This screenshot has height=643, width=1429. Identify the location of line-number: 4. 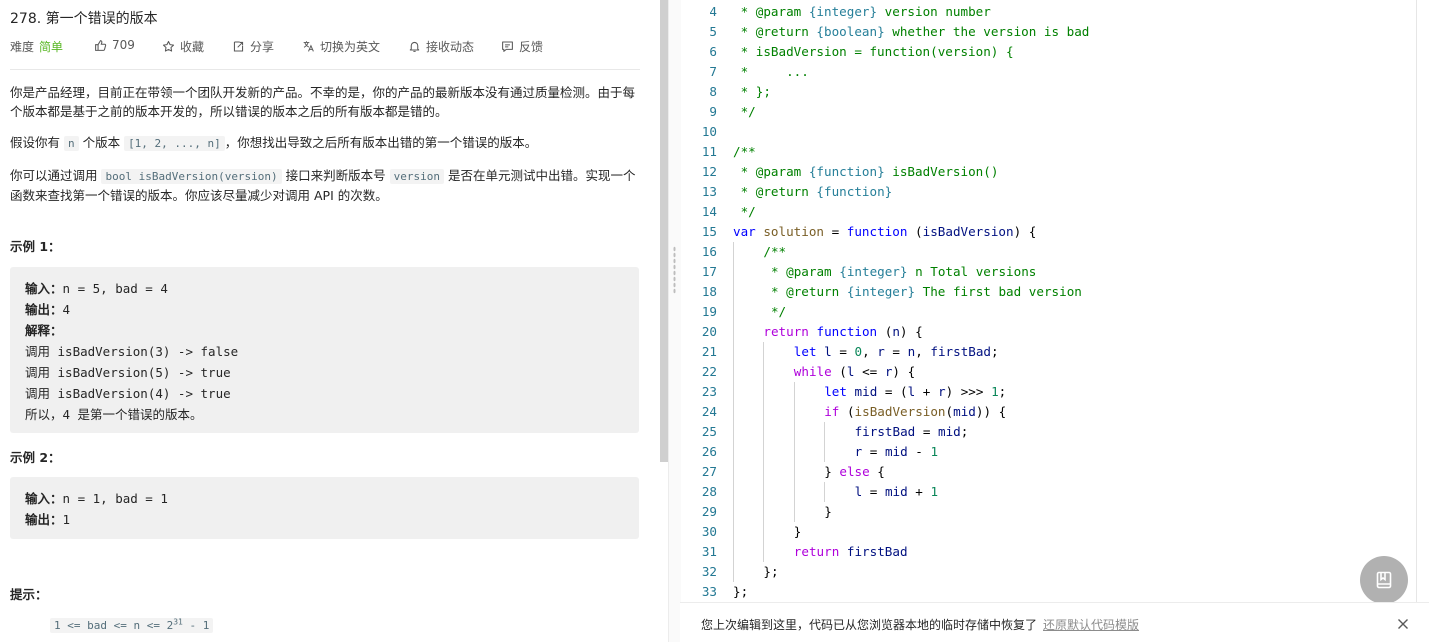
(713, 11).